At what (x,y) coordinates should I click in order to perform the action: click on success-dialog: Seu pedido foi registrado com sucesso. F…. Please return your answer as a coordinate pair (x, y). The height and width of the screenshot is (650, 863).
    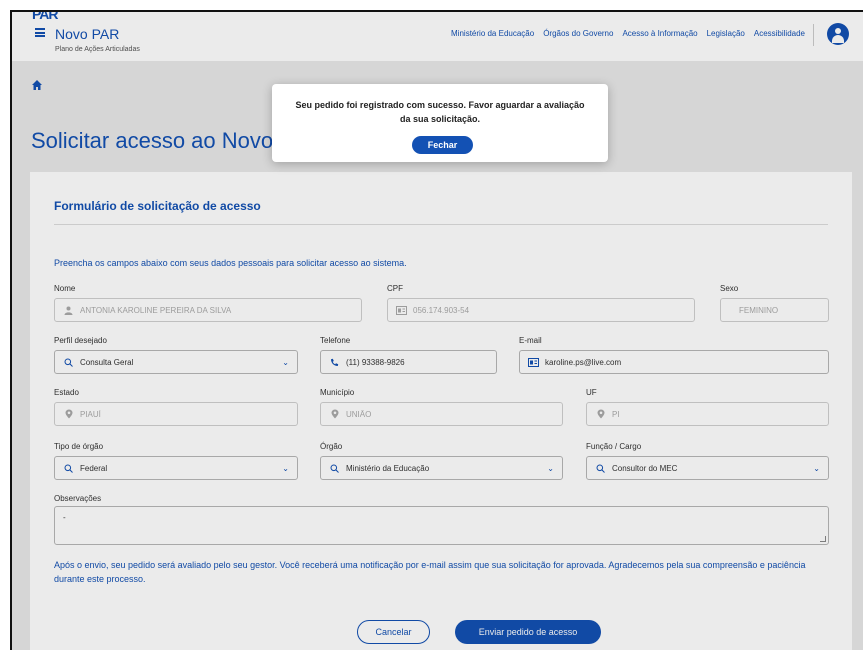
    Looking at the image, I should click on (440, 123).